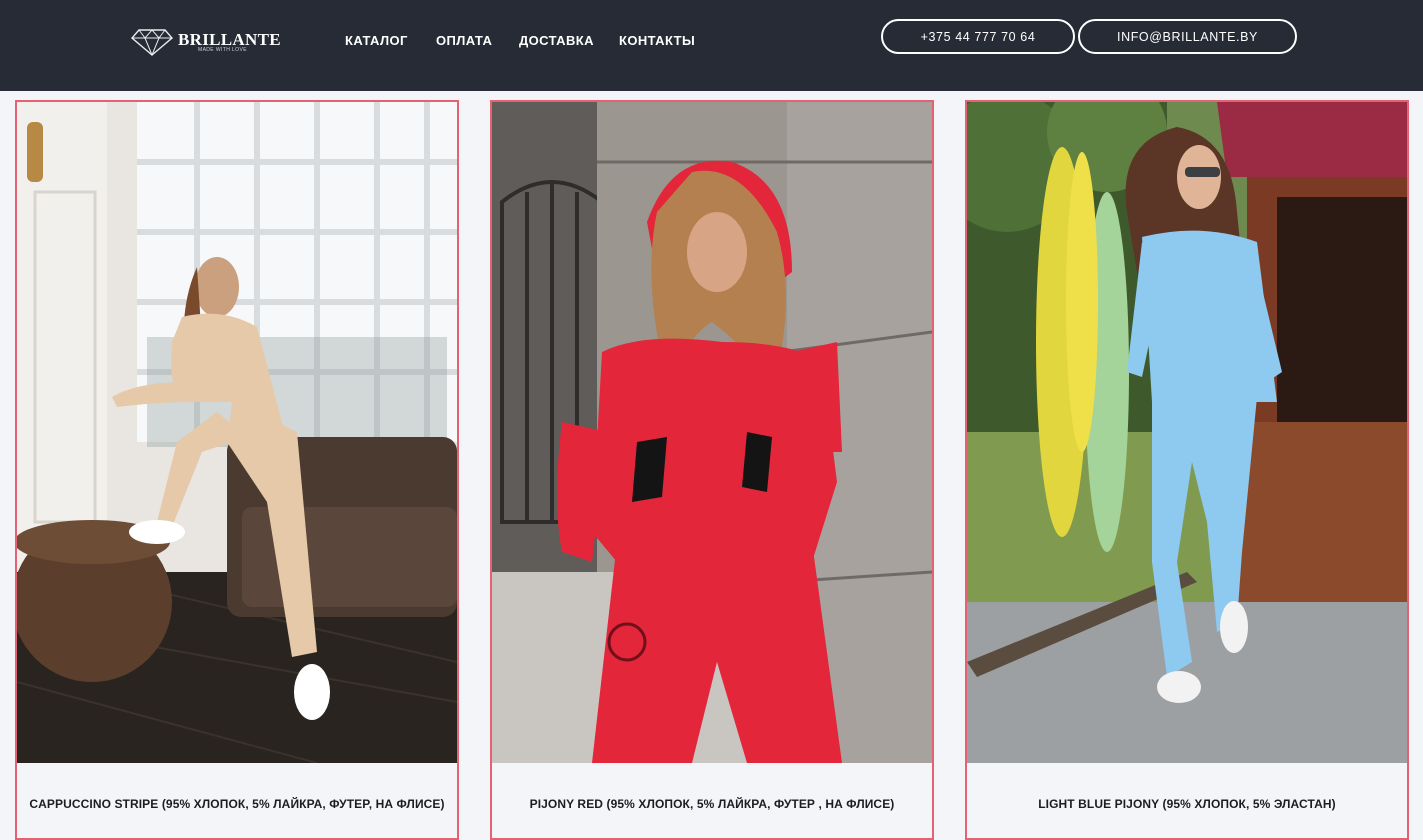 The width and height of the screenshot is (1423, 840). I want to click on email-button: INFO@BRILLANTE.BY, so click(1187, 36).